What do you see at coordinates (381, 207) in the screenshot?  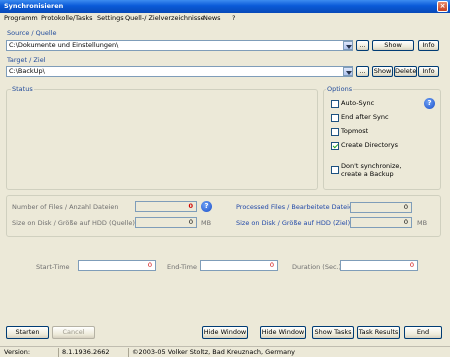 I see `processed-files-value: 0` at bounding box center [381, 207].